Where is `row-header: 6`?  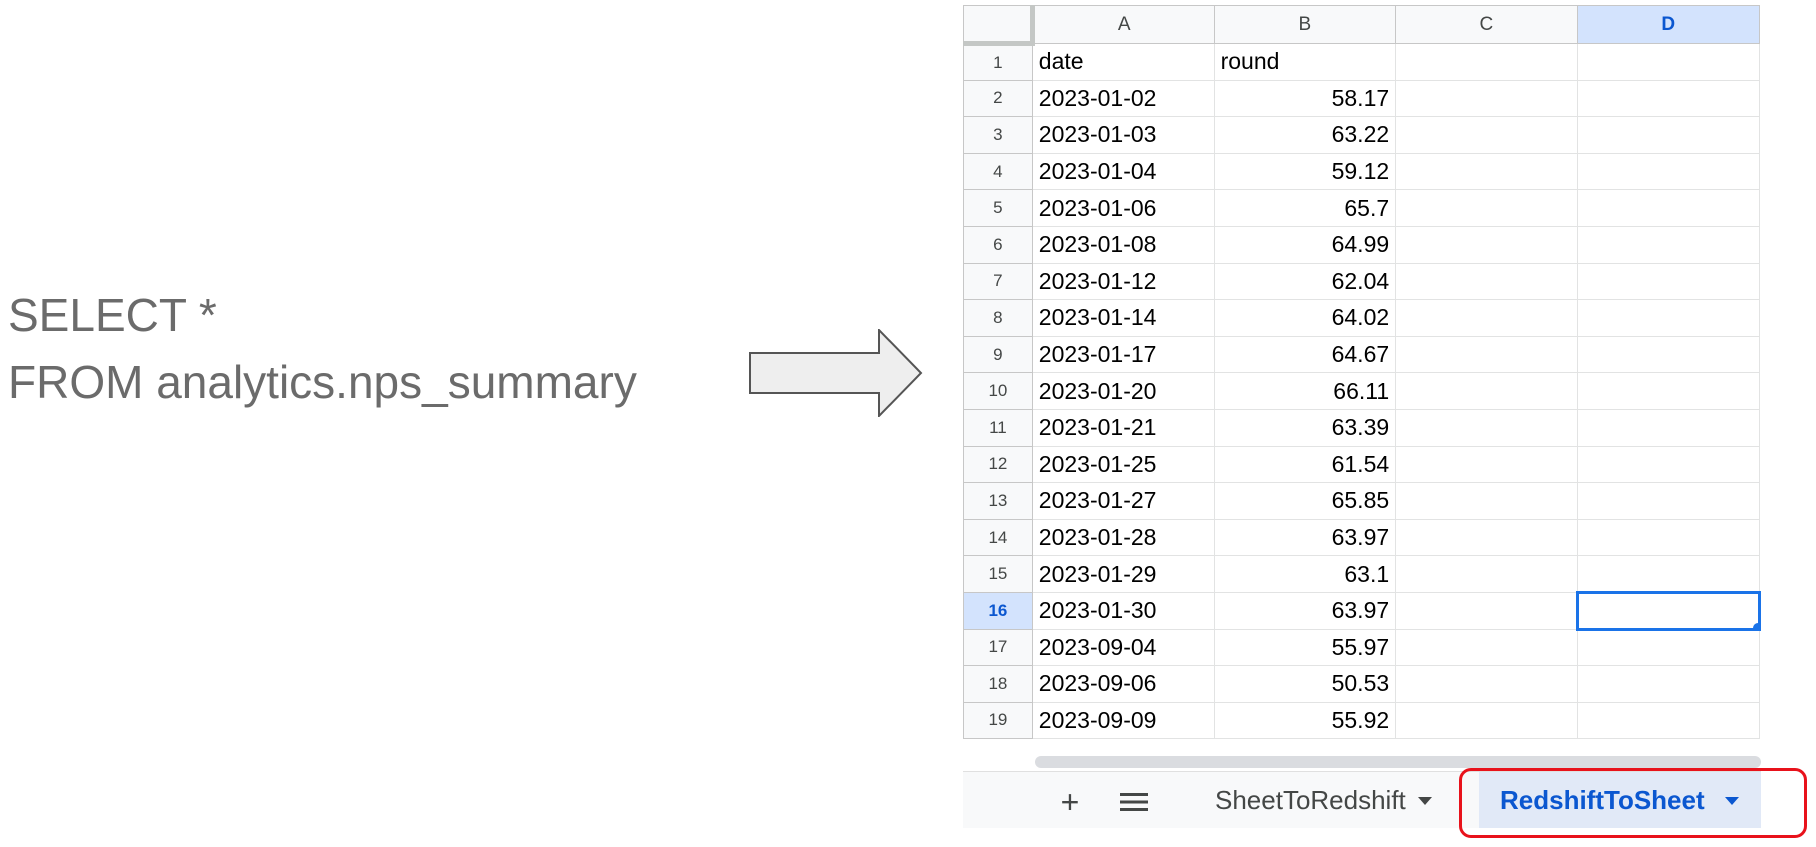 row-header: 6 is located at coordinates (998, 244).